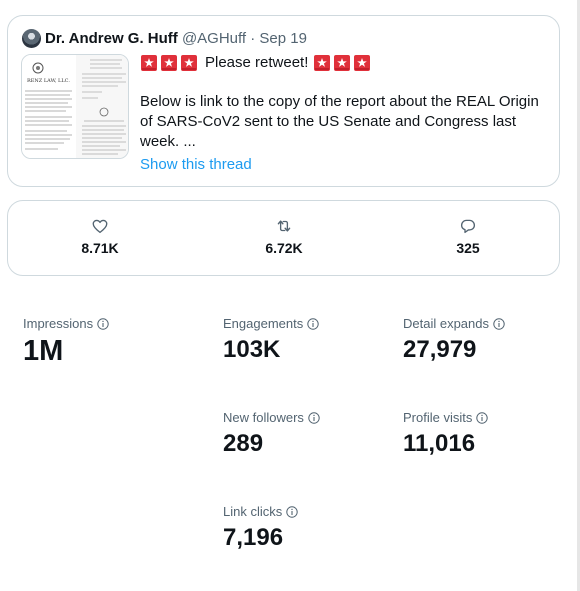 This screenshot has width=580, height=591. I want to click on like-count: 8.71K, so click(100, 248).